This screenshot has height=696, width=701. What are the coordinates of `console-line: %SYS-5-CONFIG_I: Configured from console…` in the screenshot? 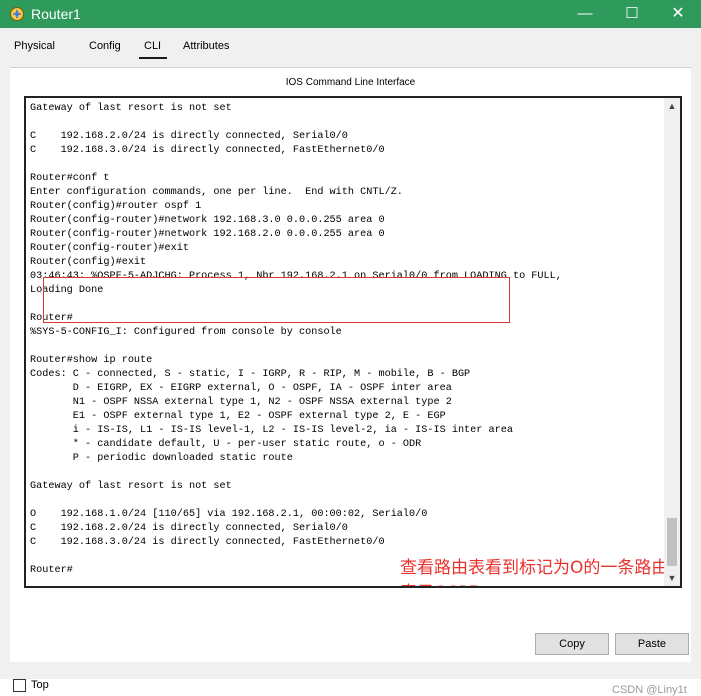 It's located at (186, 332).